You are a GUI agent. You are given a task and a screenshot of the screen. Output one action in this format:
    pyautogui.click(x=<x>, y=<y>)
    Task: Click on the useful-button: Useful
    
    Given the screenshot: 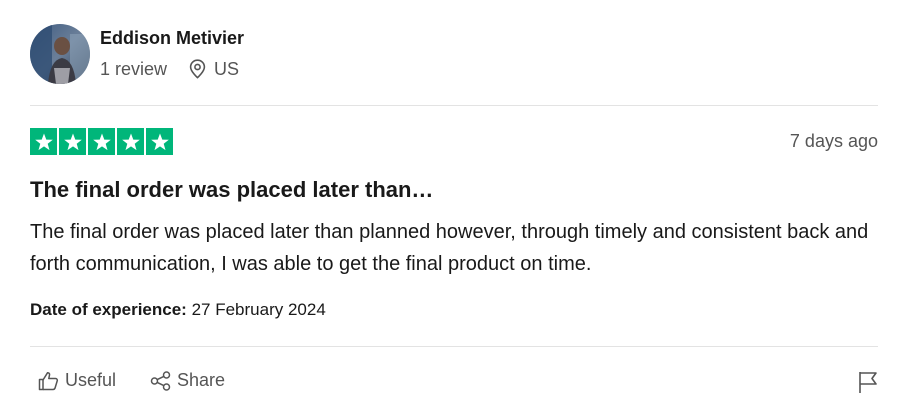 What is the action you would take?
    pyautogui.click(x=77, y=380)
    